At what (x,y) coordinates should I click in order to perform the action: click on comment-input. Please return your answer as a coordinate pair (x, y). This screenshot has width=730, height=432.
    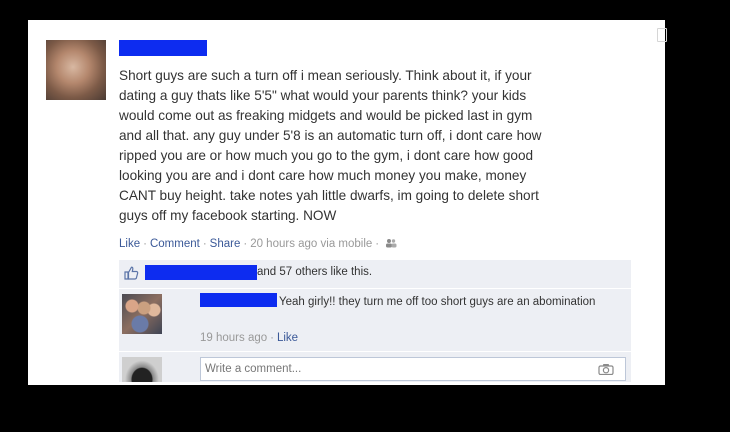
    Looking at the image, I should click on (413, 369).